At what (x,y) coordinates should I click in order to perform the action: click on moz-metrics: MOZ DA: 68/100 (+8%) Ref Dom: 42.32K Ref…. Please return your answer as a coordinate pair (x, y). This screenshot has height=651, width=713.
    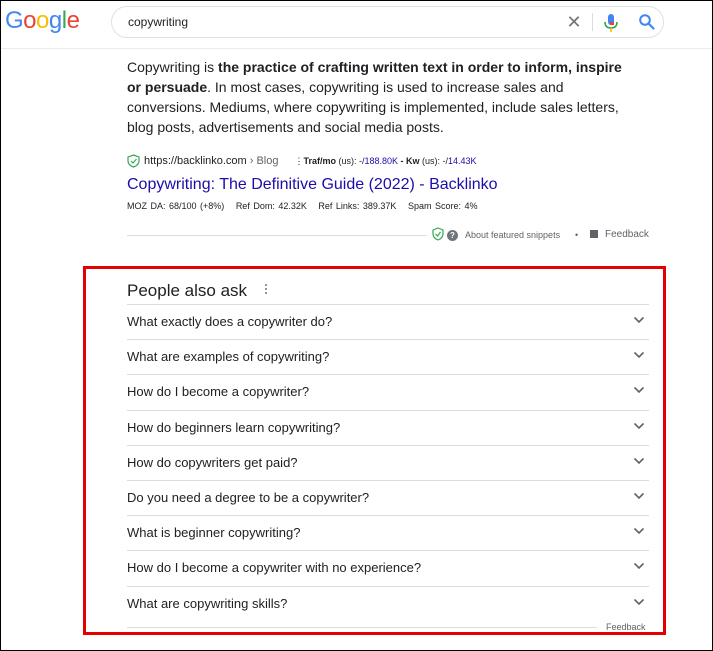
    Looking at the image, I should click on (306, 206).